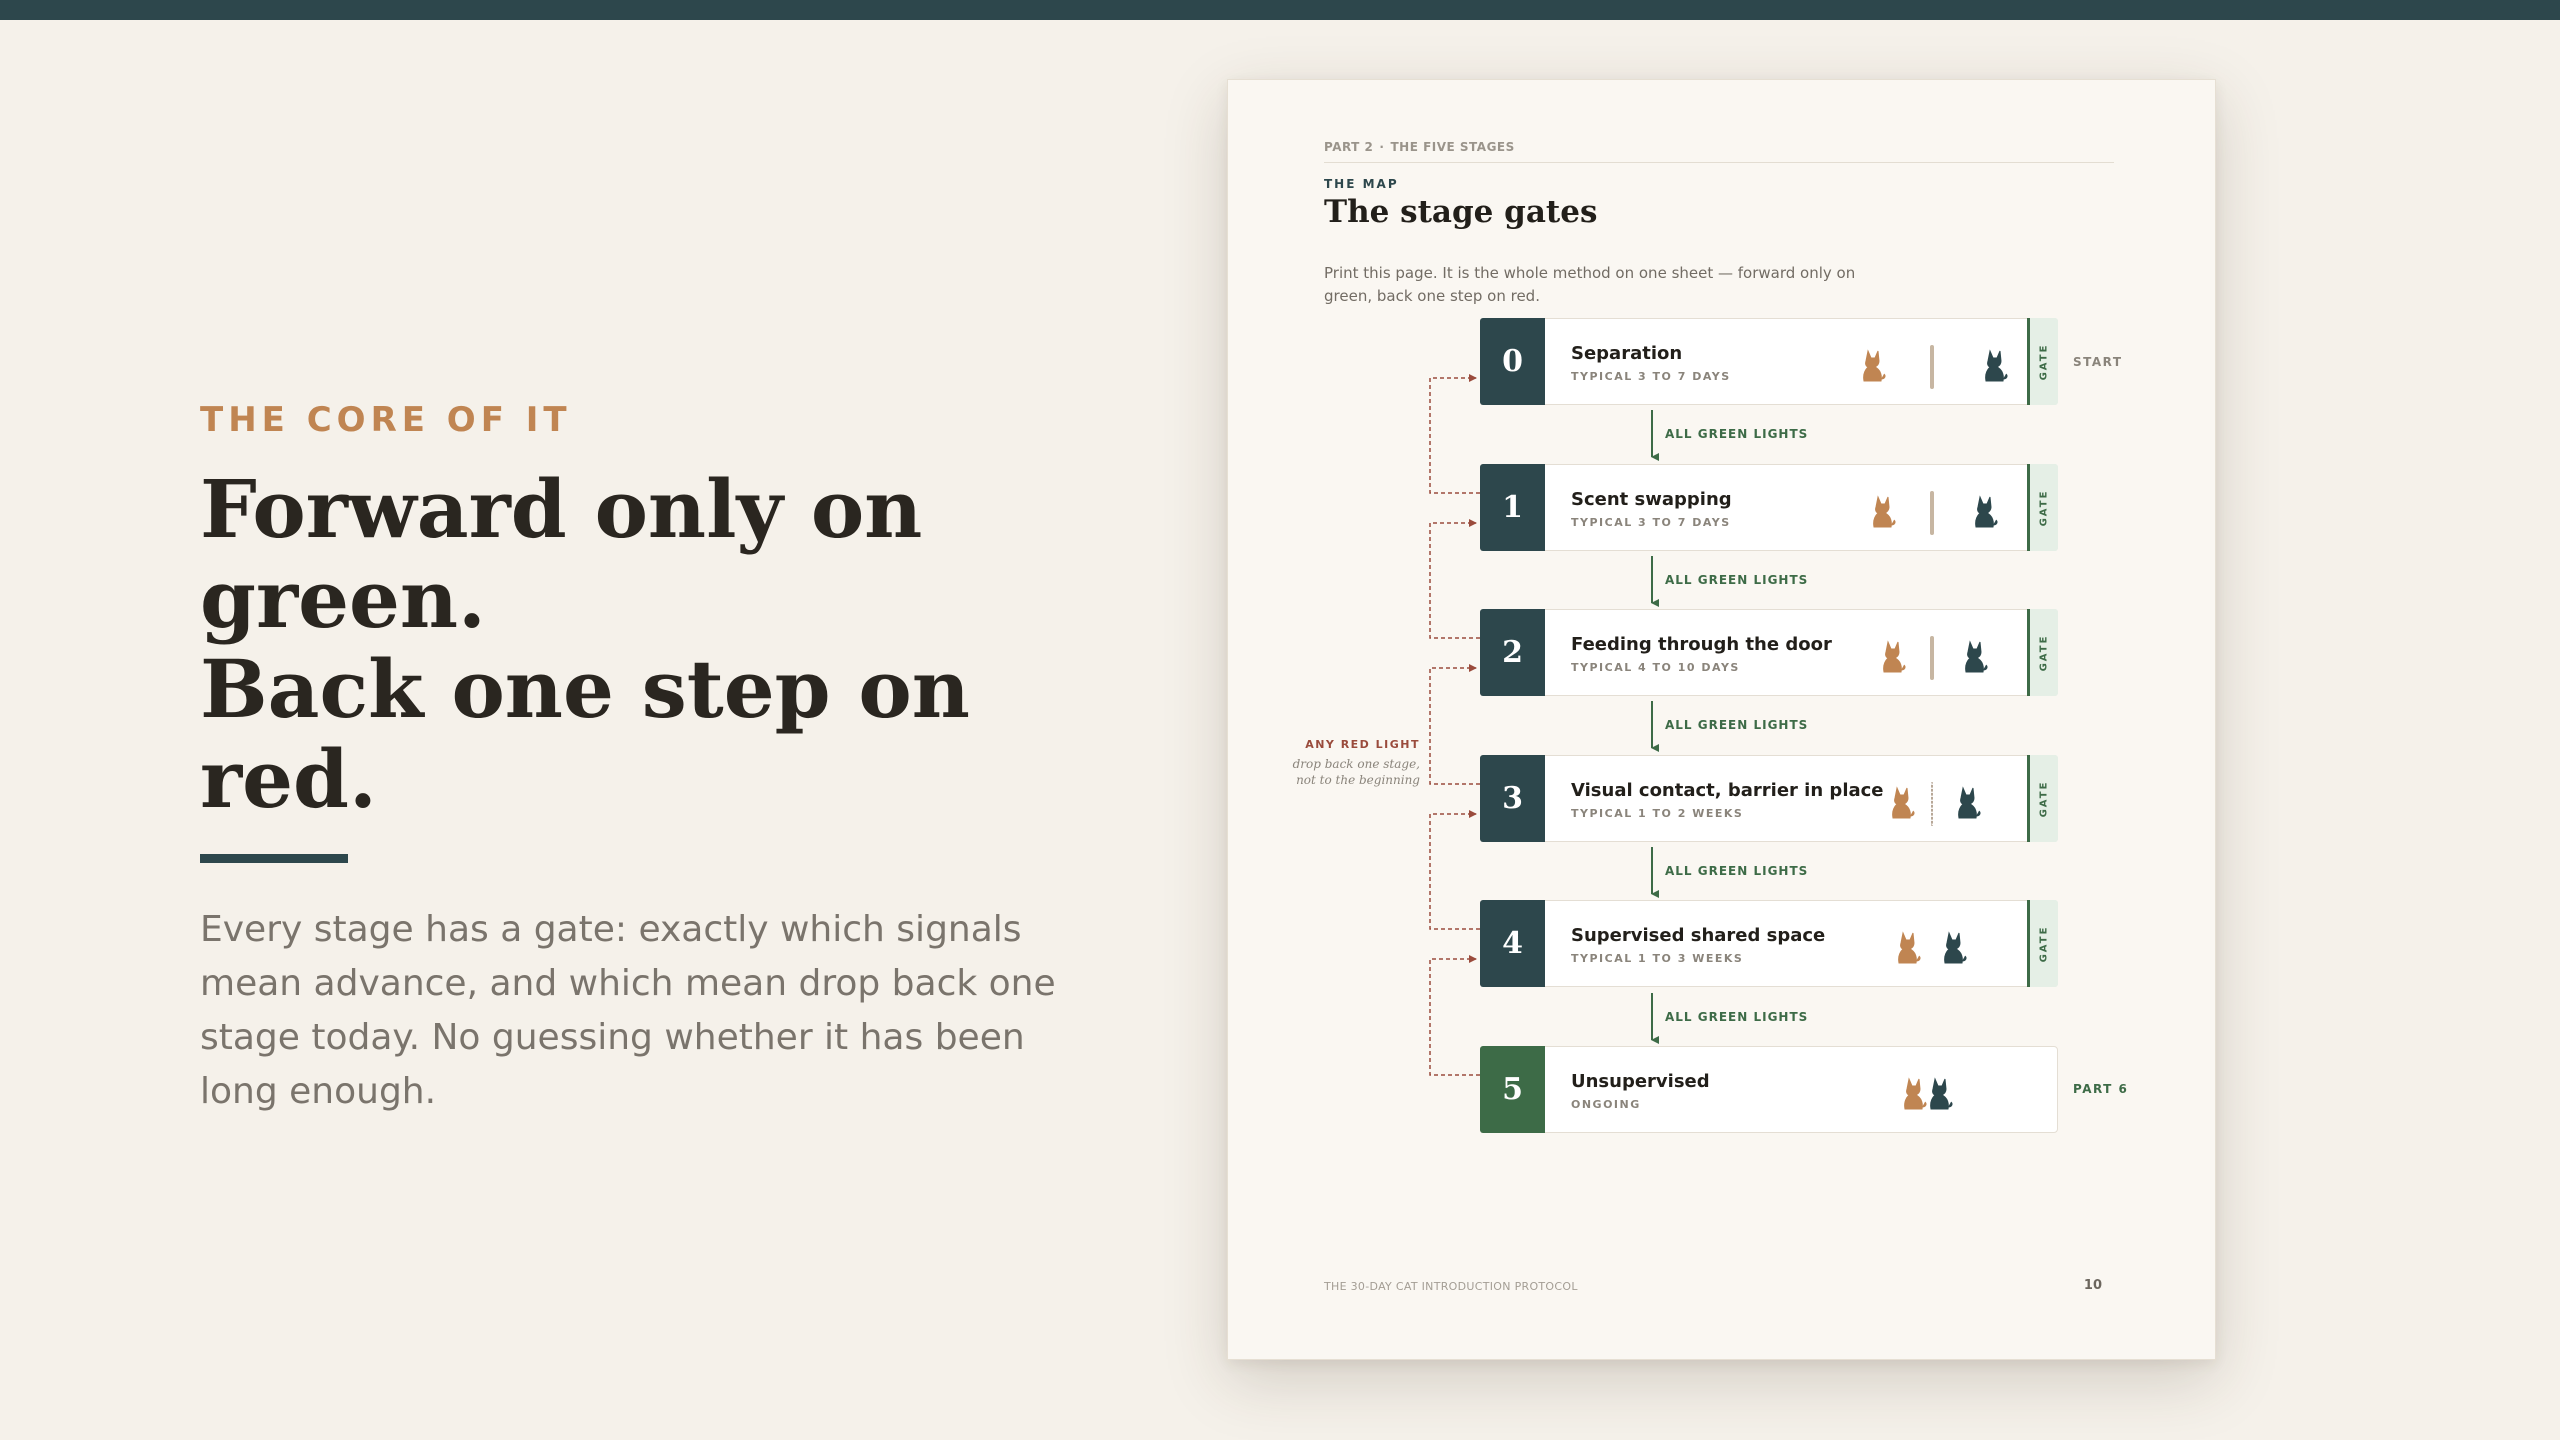 This screenshot has width=2560, height=1440. Describe the element at coordinates (288, 779) in the screenshot. I see `headline-line: red.` at that location.